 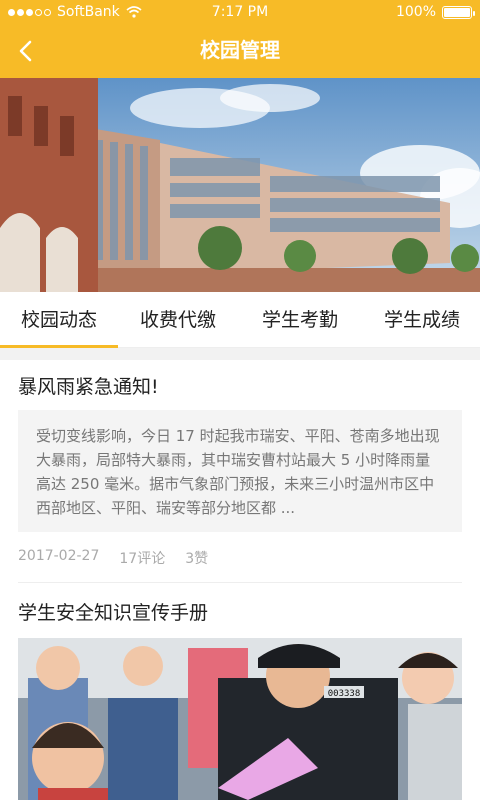 I want to click on section-gap, so click(x=240, y=354).